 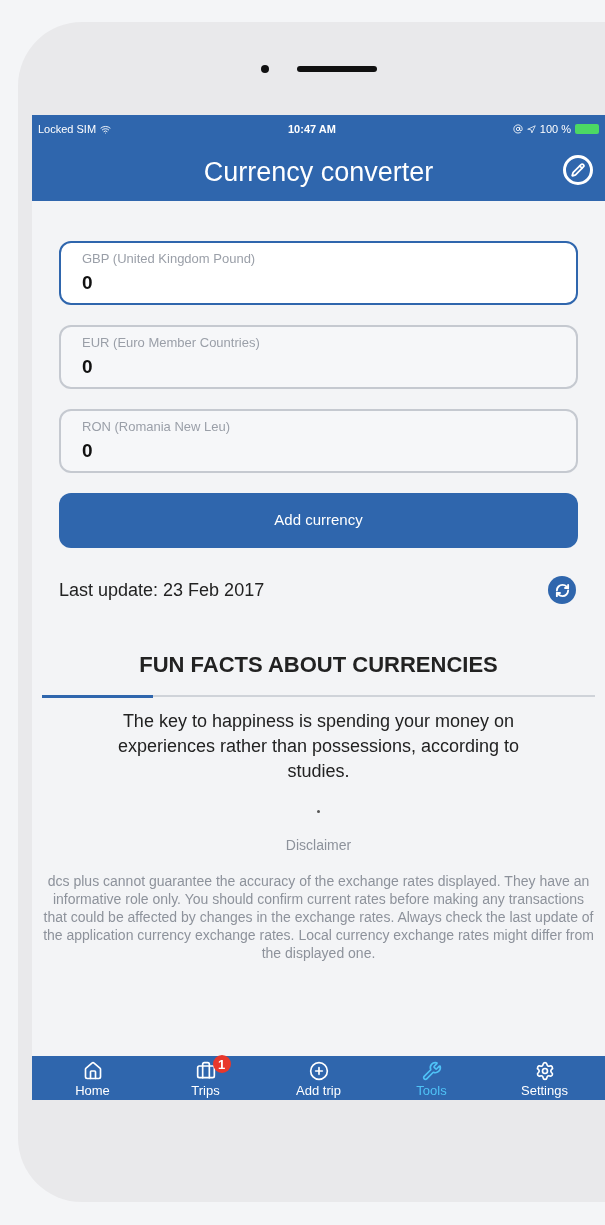 I want to click on carrier-text: Locked SIM, so click(x=67, y=129).